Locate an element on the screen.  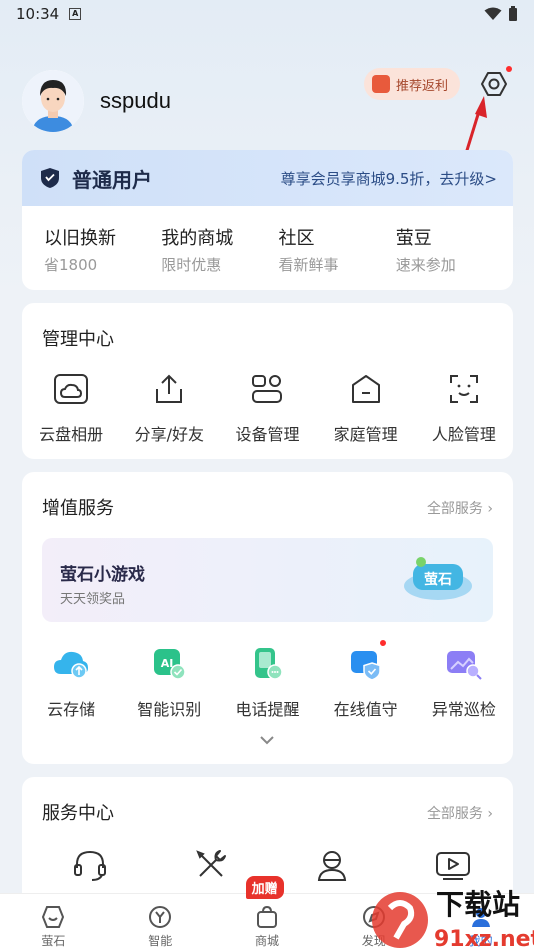
settings-notification-dot is located at coordinates (509, 69).